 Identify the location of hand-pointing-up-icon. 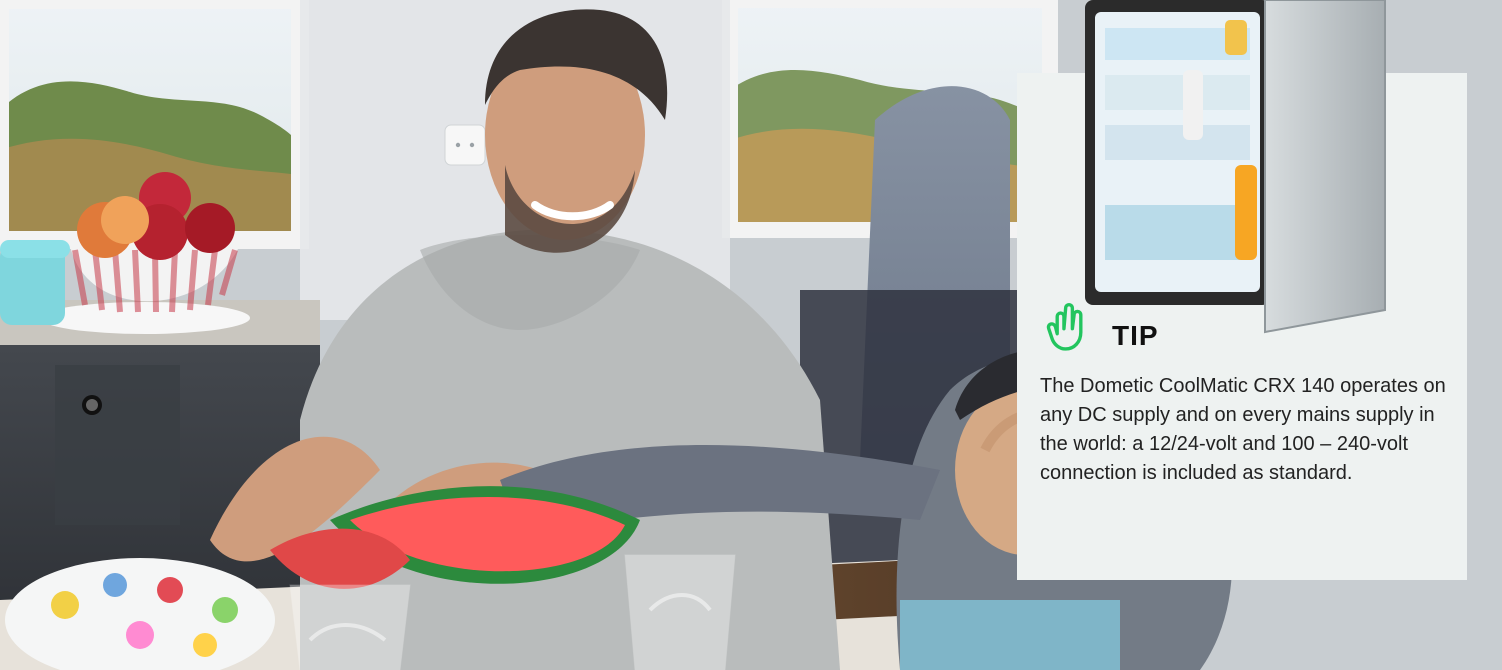
(1064, 326).